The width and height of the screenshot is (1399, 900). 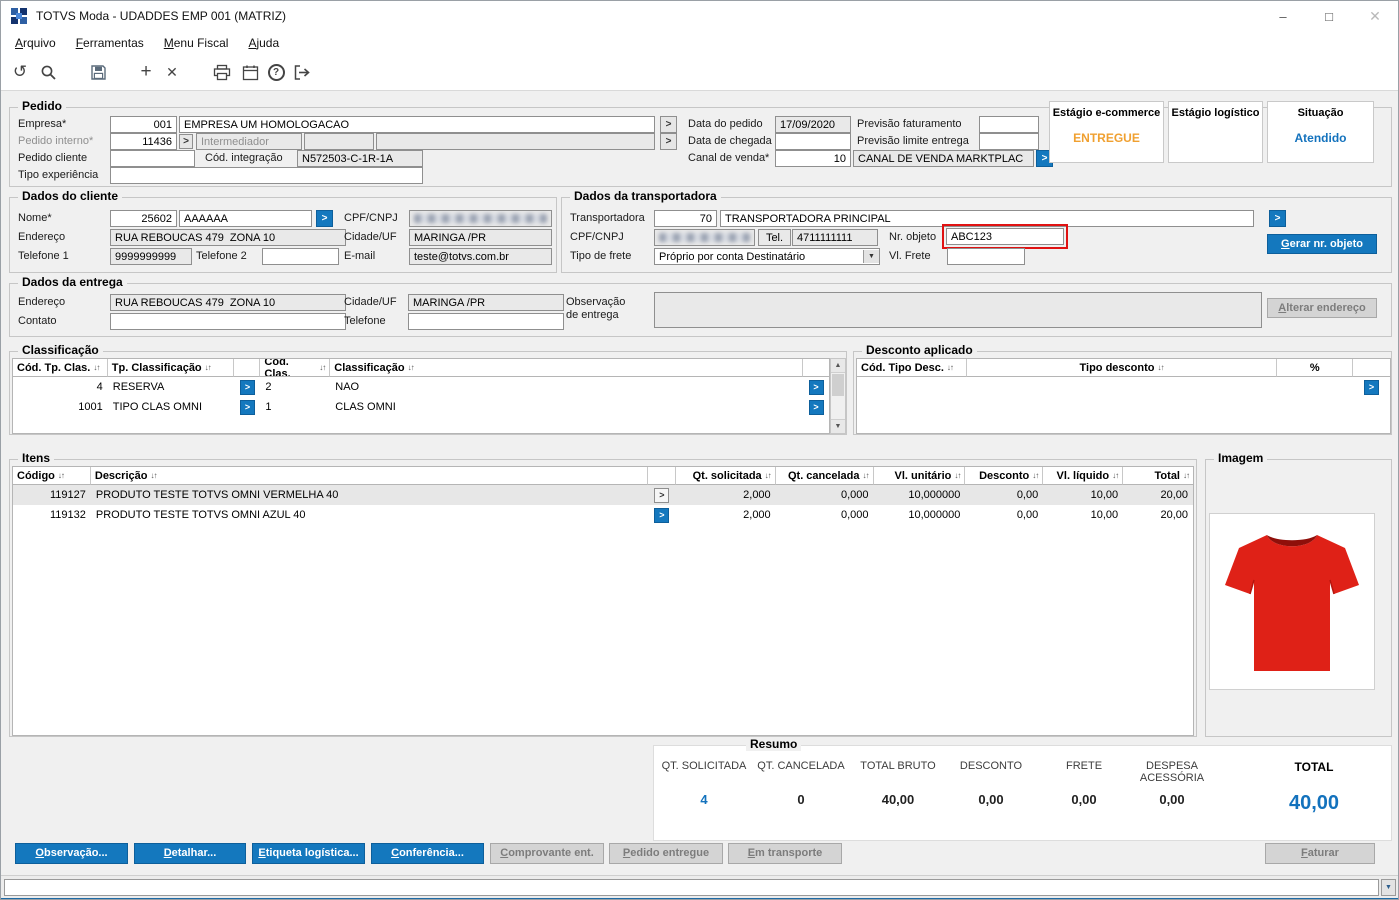 What do you see at coordinates (824, 476) in the screenshot?
I see `col-qt-cancelada: Qt. cancelada ↓↑` at bounding box center [824, 476].